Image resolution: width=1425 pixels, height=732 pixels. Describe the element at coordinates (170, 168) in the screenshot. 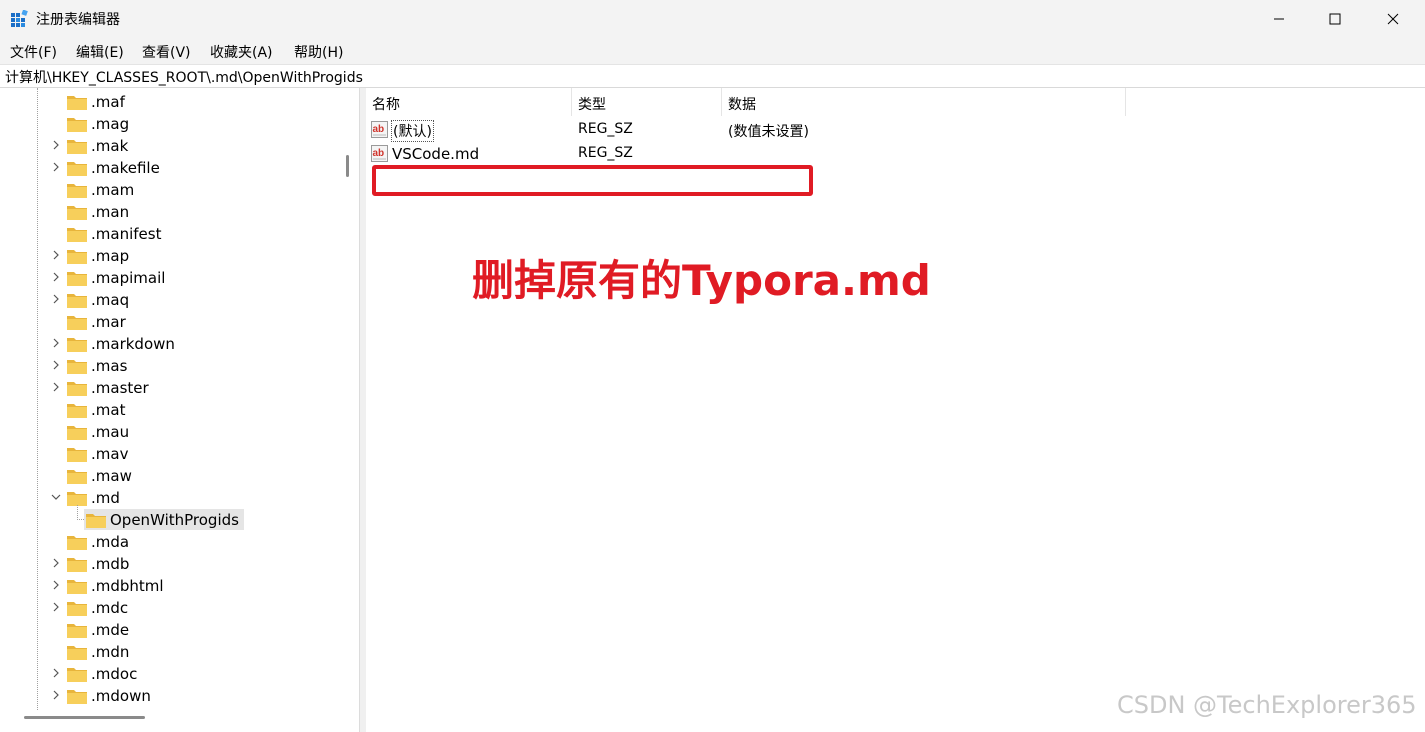

I see `tree-item: .makefile` at that location.